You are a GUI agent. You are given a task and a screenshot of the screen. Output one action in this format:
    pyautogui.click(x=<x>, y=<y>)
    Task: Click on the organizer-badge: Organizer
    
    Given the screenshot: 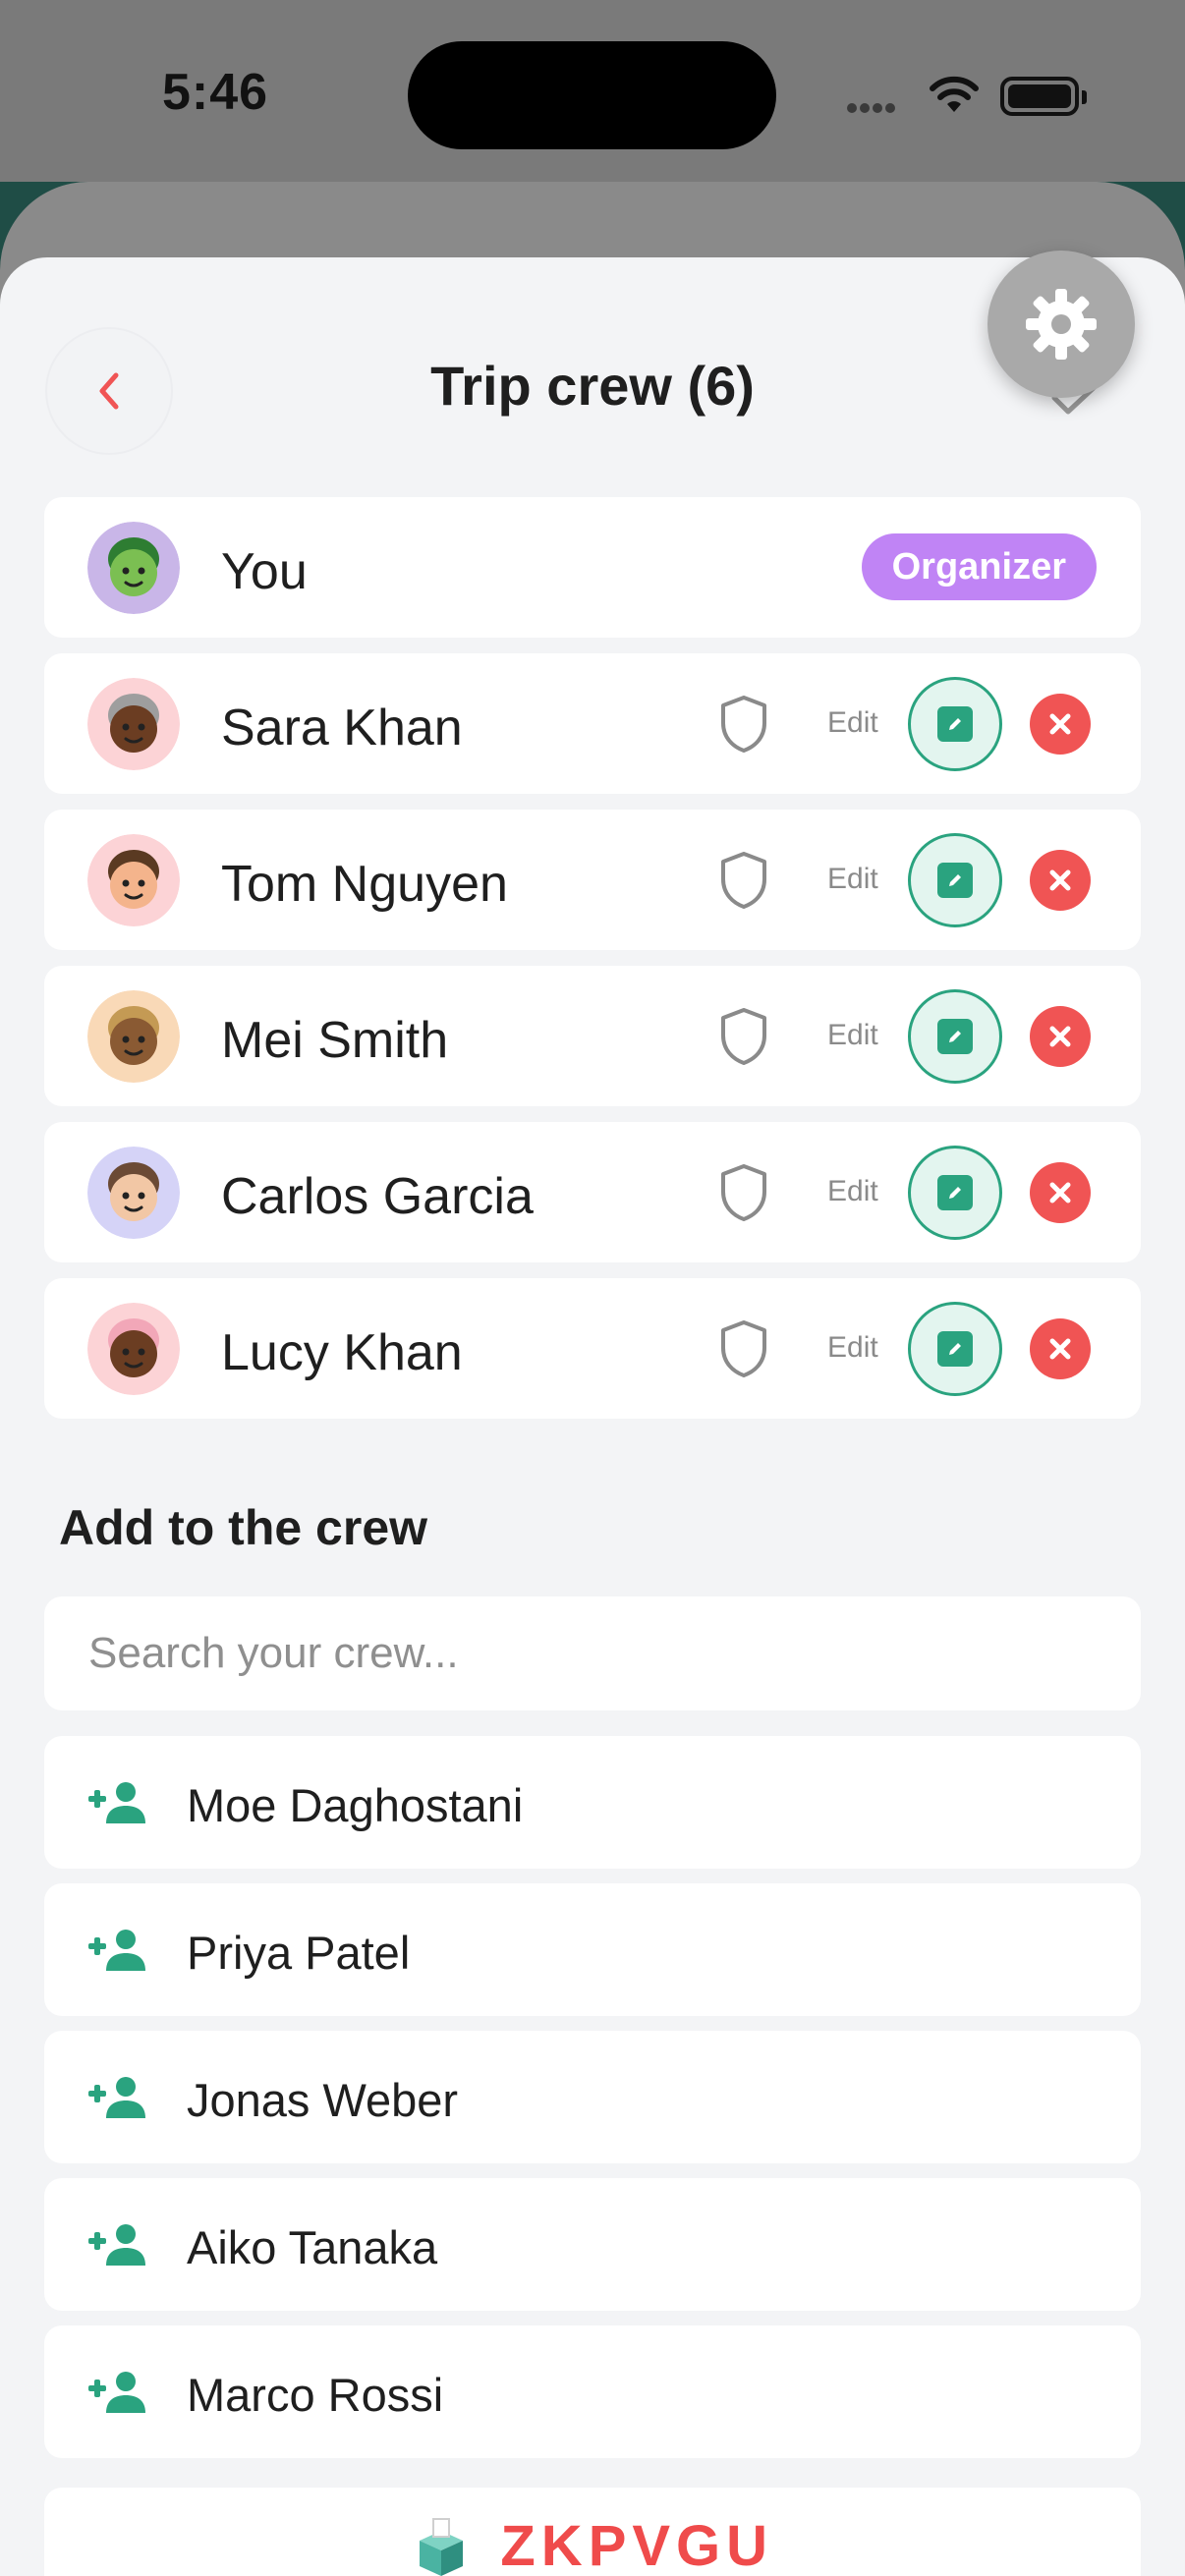 What is the action you would take?
    pyautogui.click(x=979, y=566)
    